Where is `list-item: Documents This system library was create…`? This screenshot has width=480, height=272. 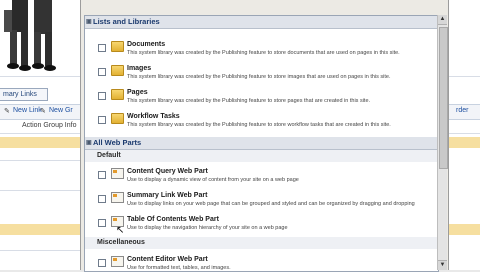
list-item: Documents This system library was create… is located at coordinates (261, 49).